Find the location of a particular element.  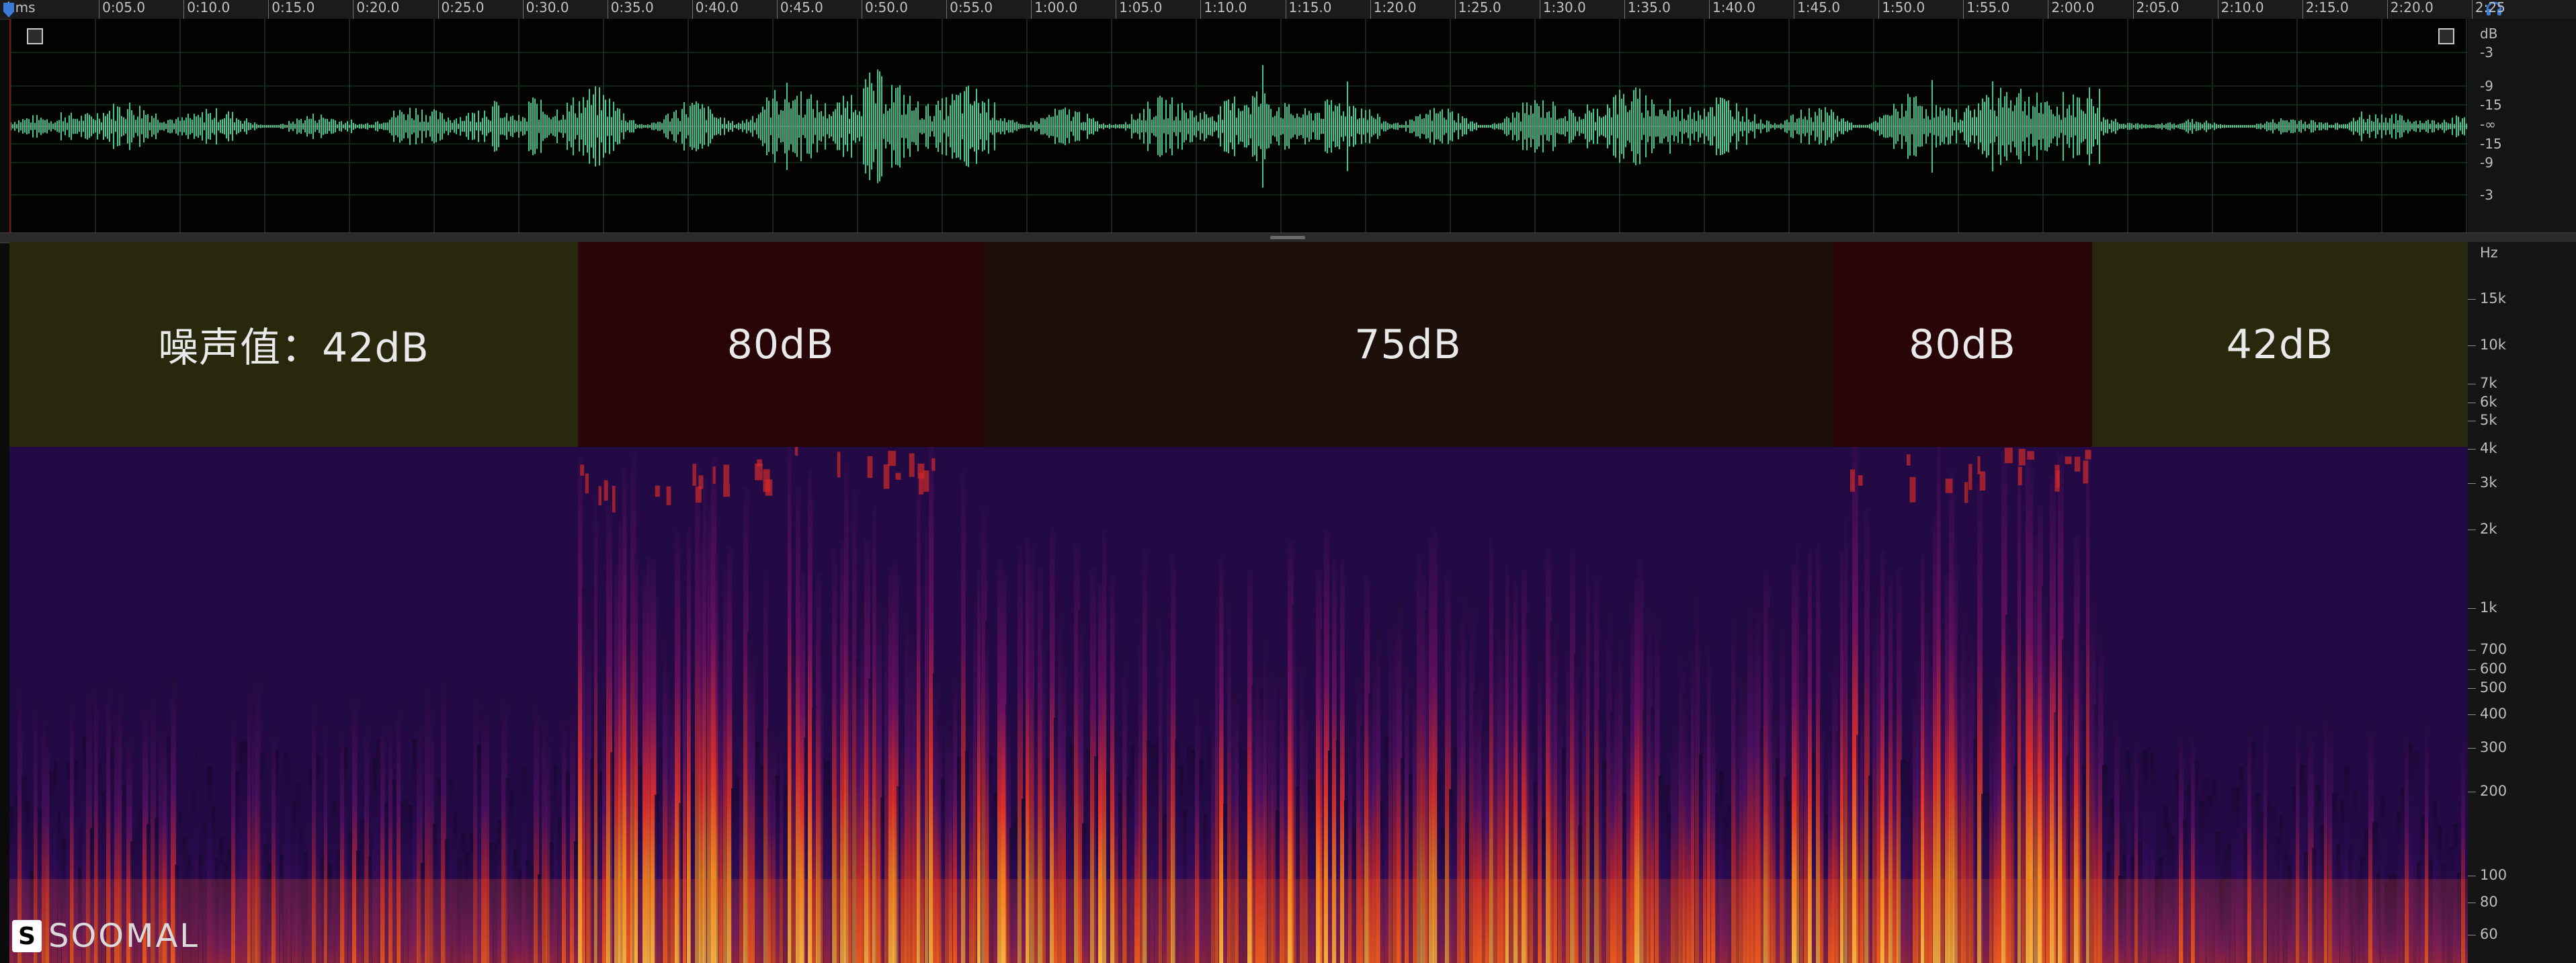

ruler-tick-label: 0:55.0 is located at coordinates (971, 7).